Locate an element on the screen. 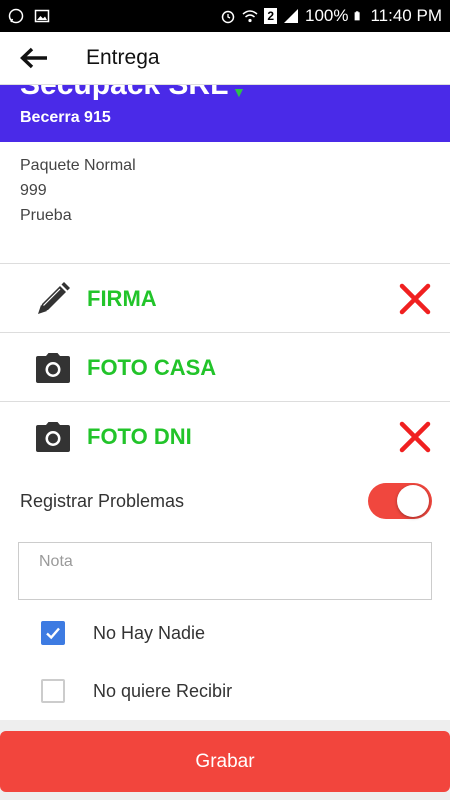 The width and height of the screenshot is (450, 800). status-bar: 2 100% 11:40 PM is located at coordinates (225, 16).